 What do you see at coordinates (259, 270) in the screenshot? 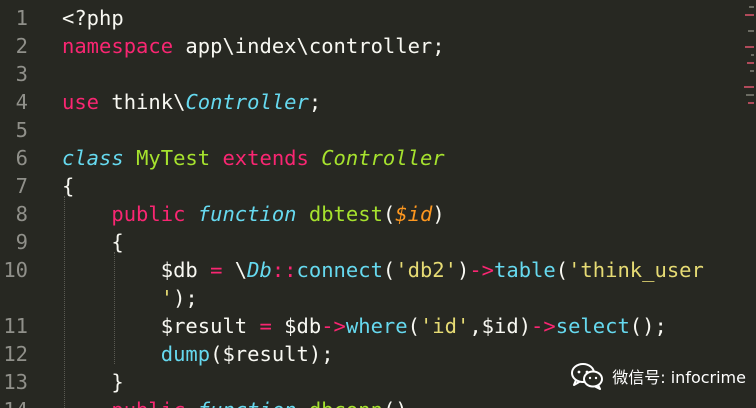
I see `code-token: Db` at bounding box center [259, 270].